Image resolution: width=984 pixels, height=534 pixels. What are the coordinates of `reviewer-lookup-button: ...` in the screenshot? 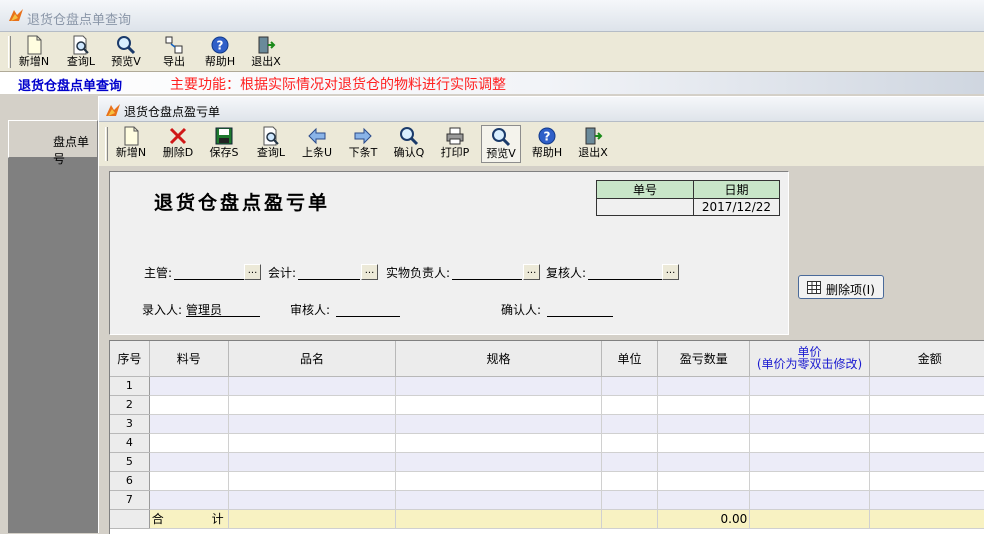 It's located at (670, 272).